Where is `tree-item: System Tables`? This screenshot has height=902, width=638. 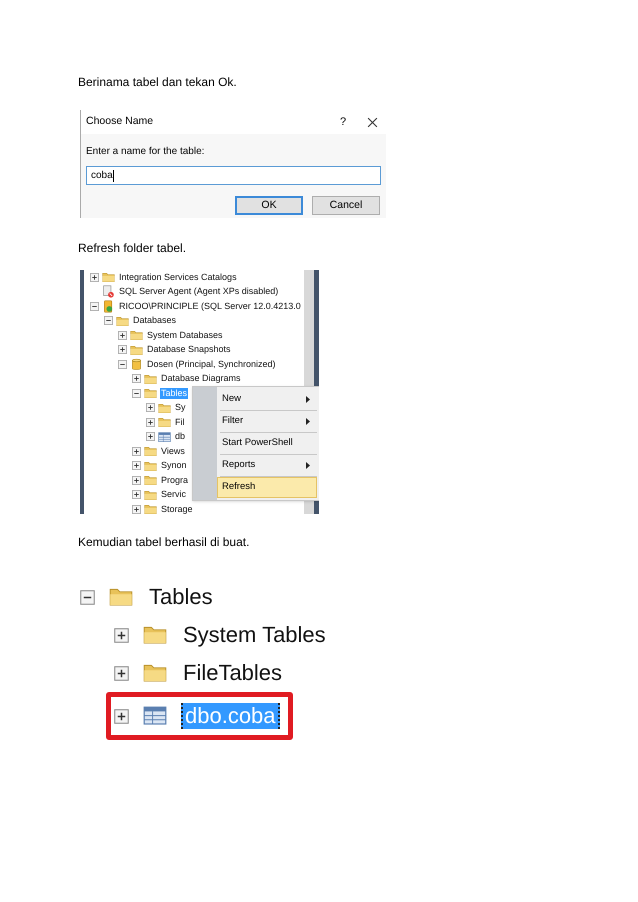
tree-item: System Tables is located at coordinates (254, 635).